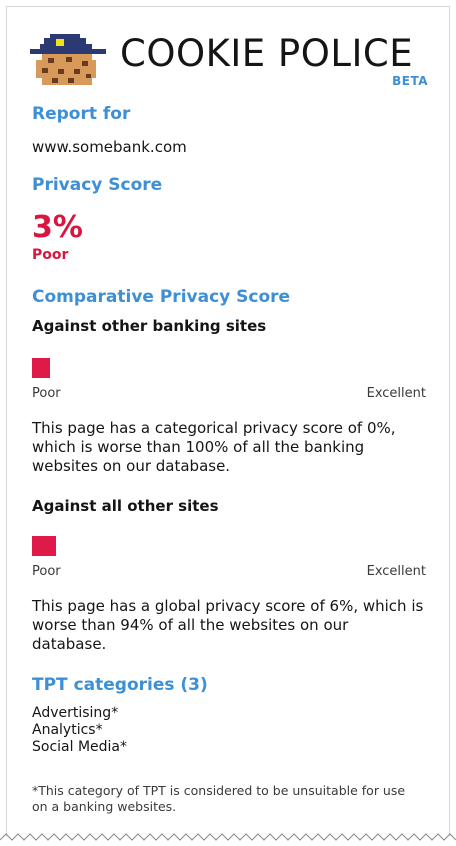  What do you see at coordinates (120, 685) in the screenshot?
I see `tpt-categories-heading: TPT categories (3)` at bounding box center [120, 685].